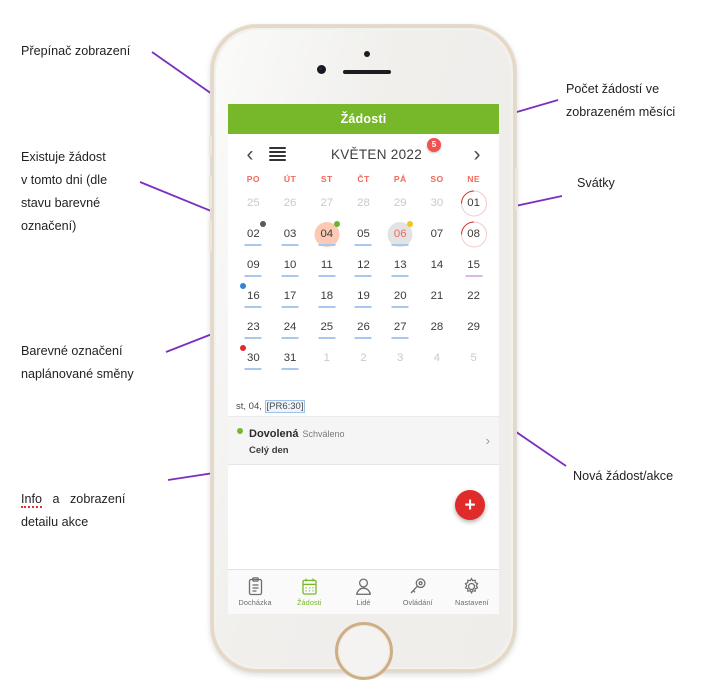  Describe the element at coordinates (255, 586) in the screenshot. I see `clipboard-icon` at that location.